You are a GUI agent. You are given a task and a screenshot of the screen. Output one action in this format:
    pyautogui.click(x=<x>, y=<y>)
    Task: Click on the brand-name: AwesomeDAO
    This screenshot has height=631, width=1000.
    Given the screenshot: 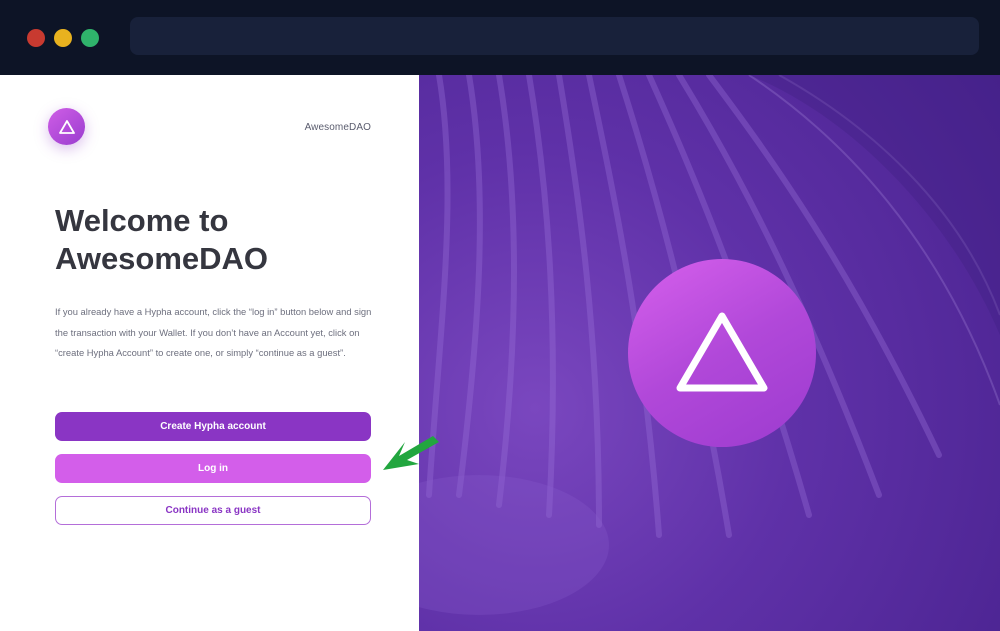 What is the action you would take?
    pyautogui.click(x=337, y=127)
    